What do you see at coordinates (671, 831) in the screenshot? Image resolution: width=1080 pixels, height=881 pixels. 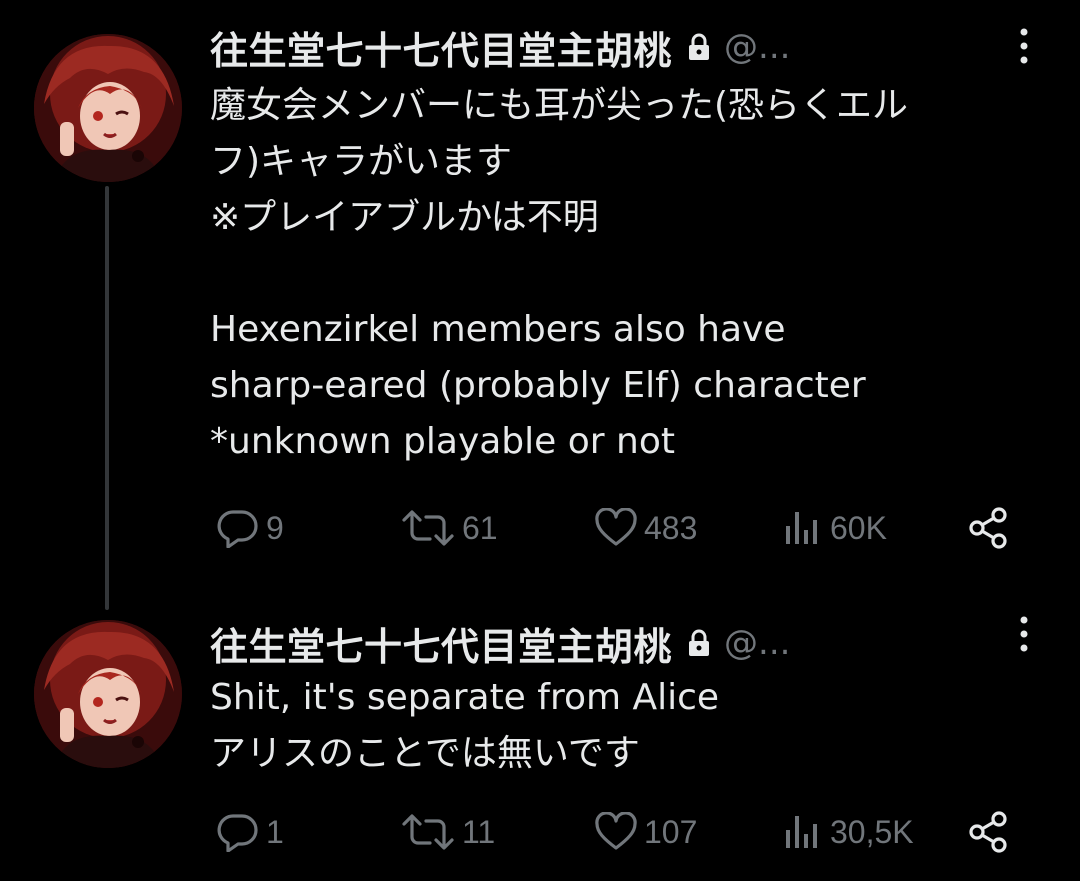 I see `like-count: 107` at bounding box center [671, 831].